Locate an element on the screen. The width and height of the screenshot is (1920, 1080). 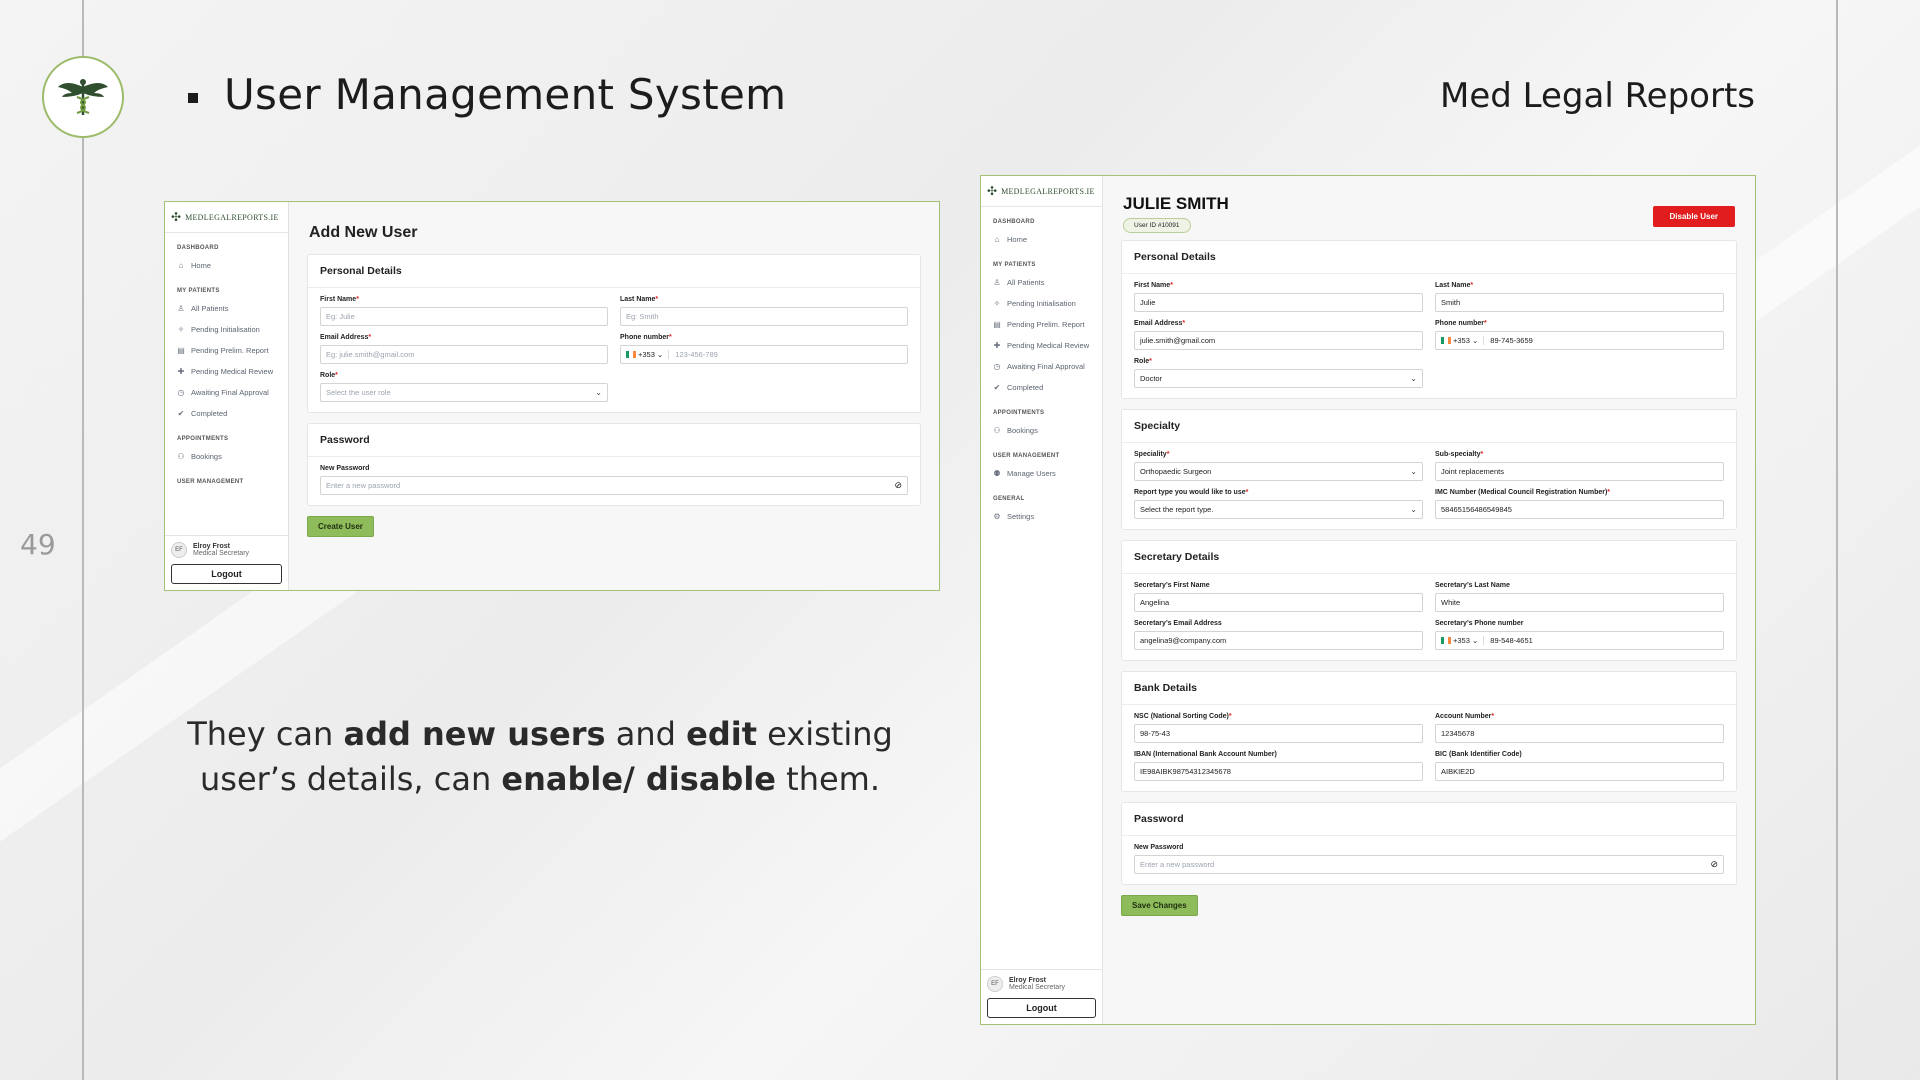
disable-user-button: Disable User is located at coordinates (1693, 216).